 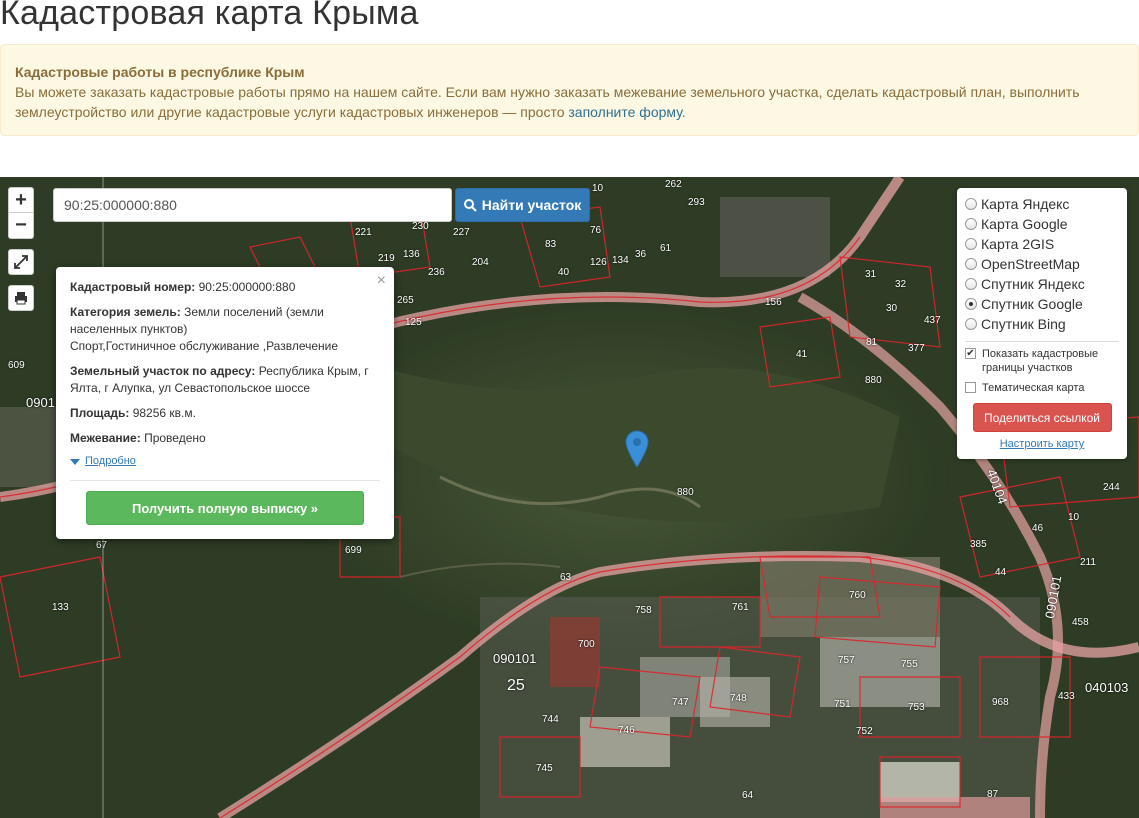 I want to click on thematic-map-toggle: Тематическая карта, so click(x=1042, y=388).